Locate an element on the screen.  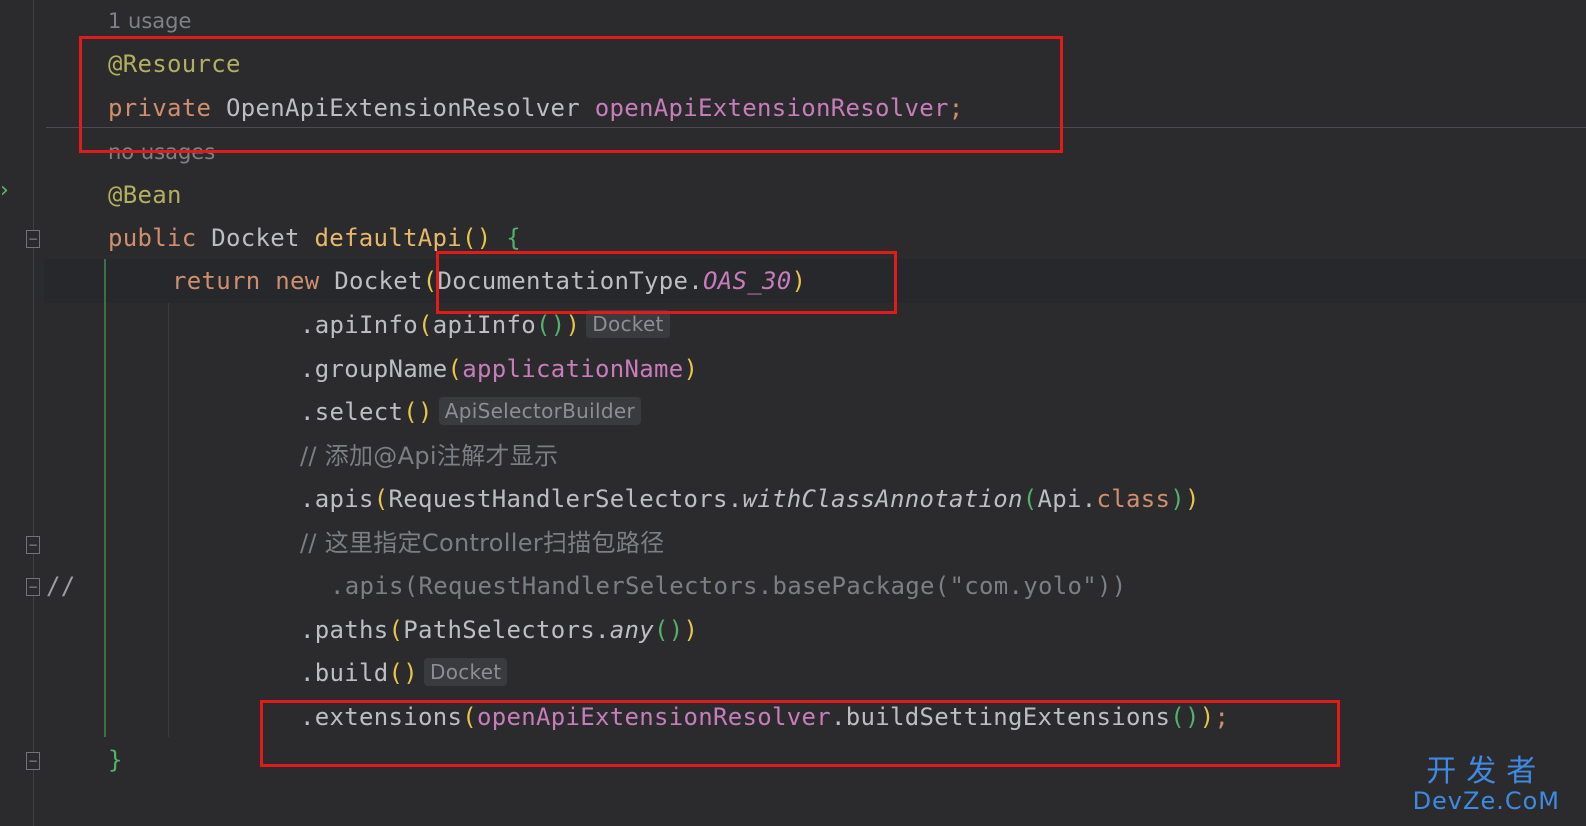
gutter-divider is located at coordinates (33, 413).